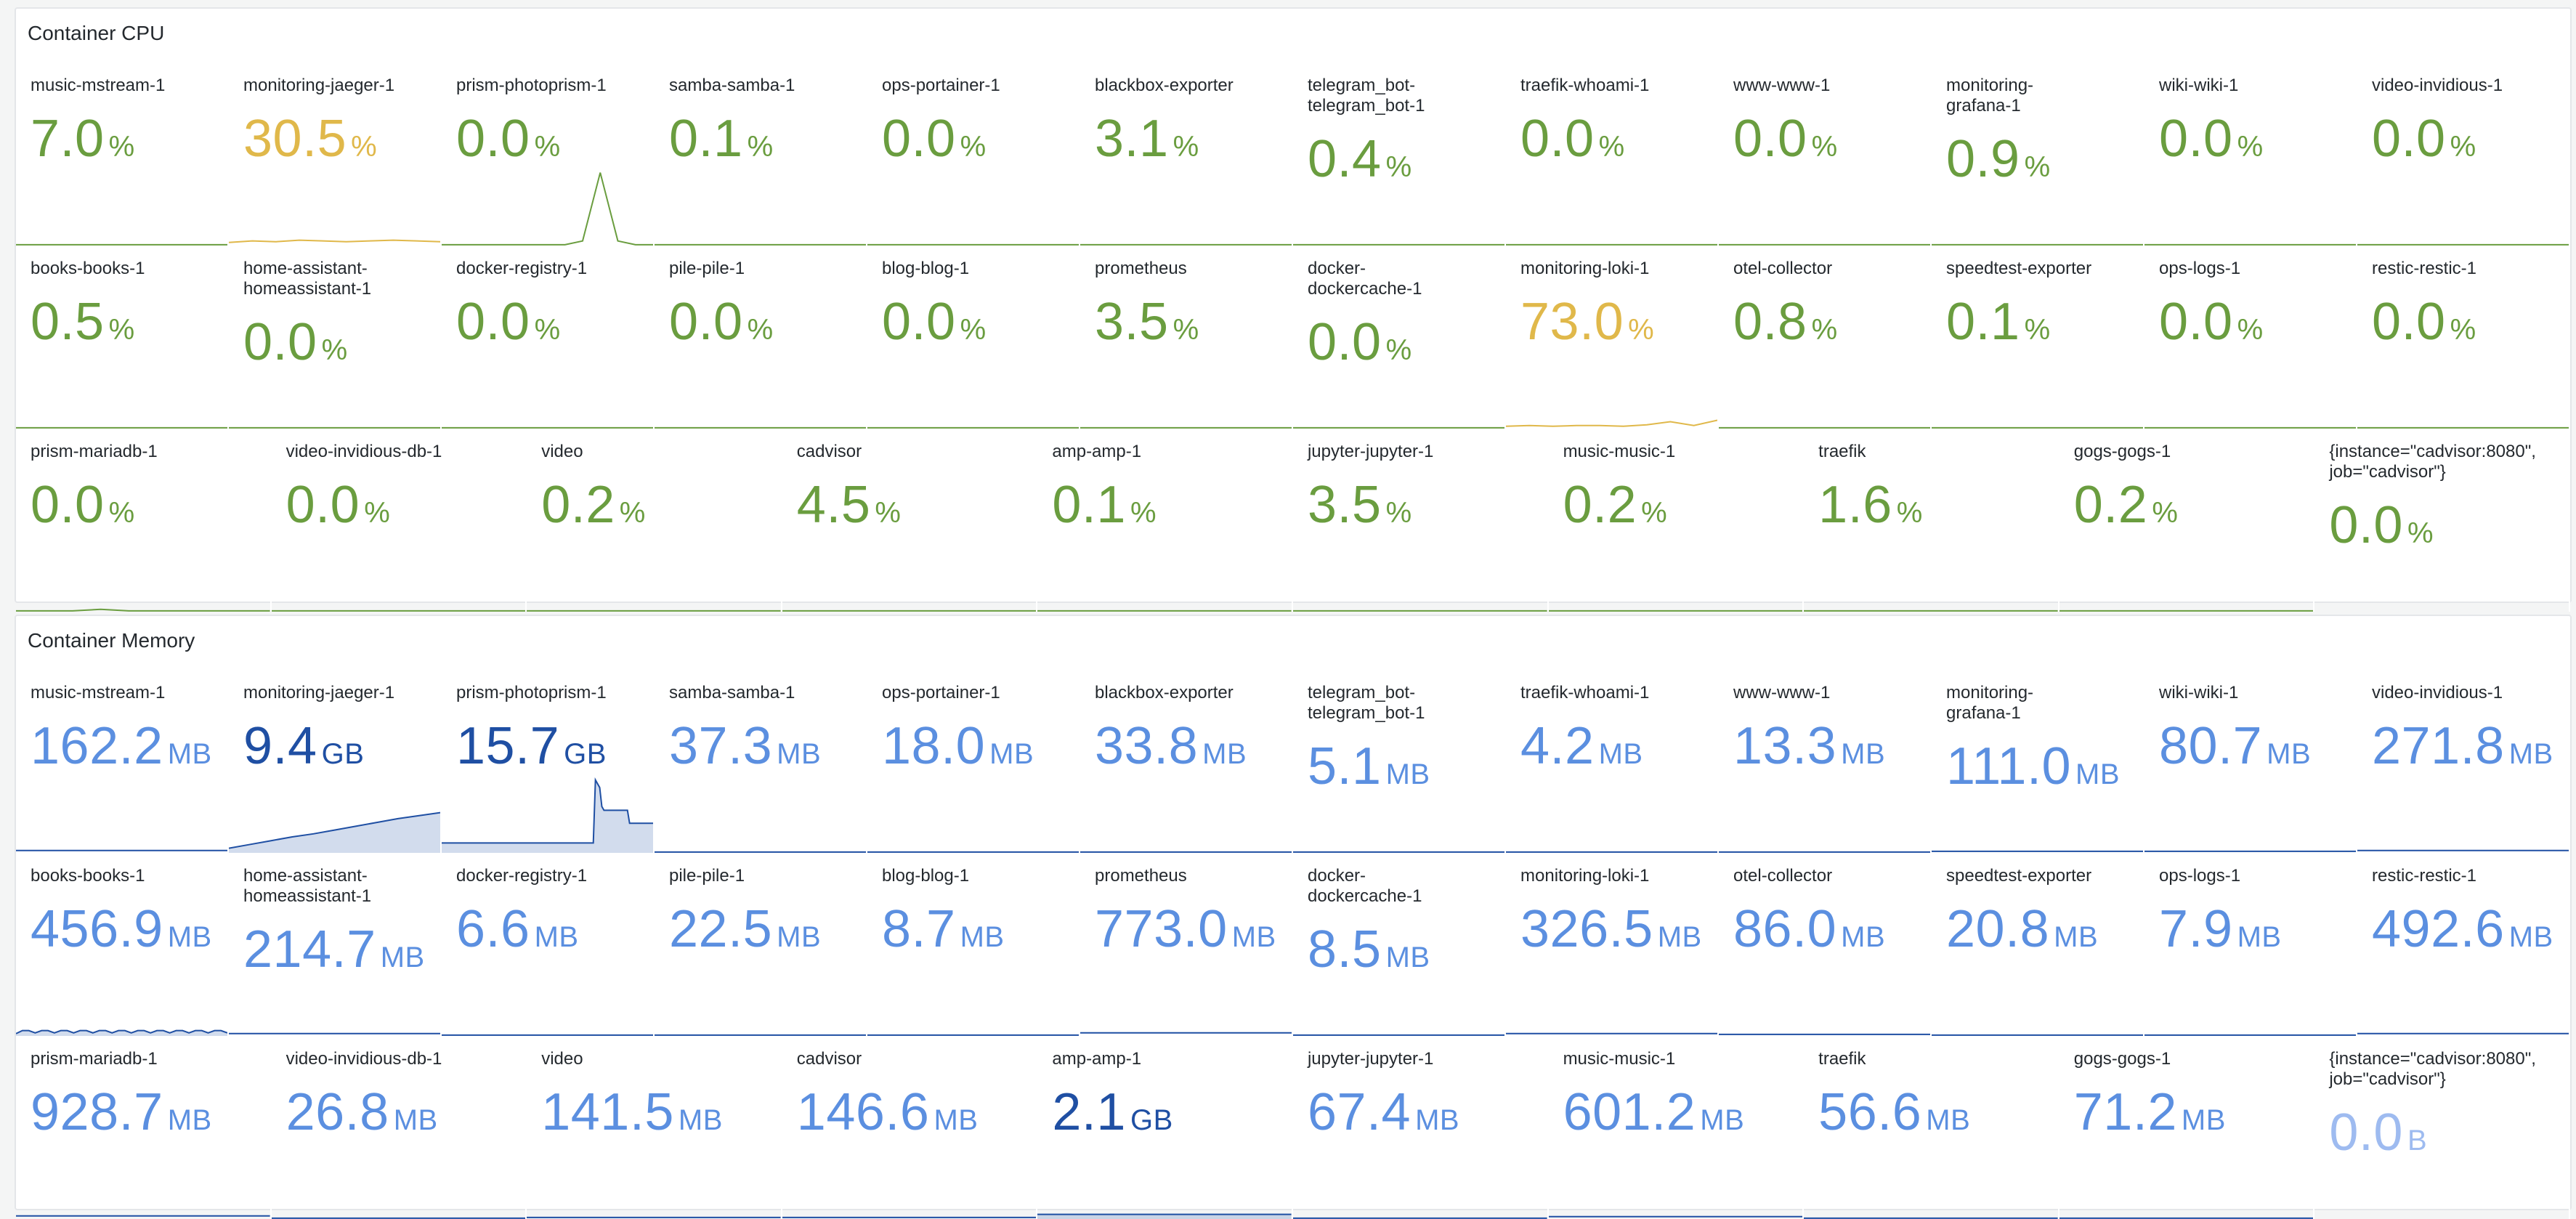 The width and height of the screenshot is (2576, 1219). I want to click on stat-tile: prometheus 773.0 MB, so click(1186, 945).